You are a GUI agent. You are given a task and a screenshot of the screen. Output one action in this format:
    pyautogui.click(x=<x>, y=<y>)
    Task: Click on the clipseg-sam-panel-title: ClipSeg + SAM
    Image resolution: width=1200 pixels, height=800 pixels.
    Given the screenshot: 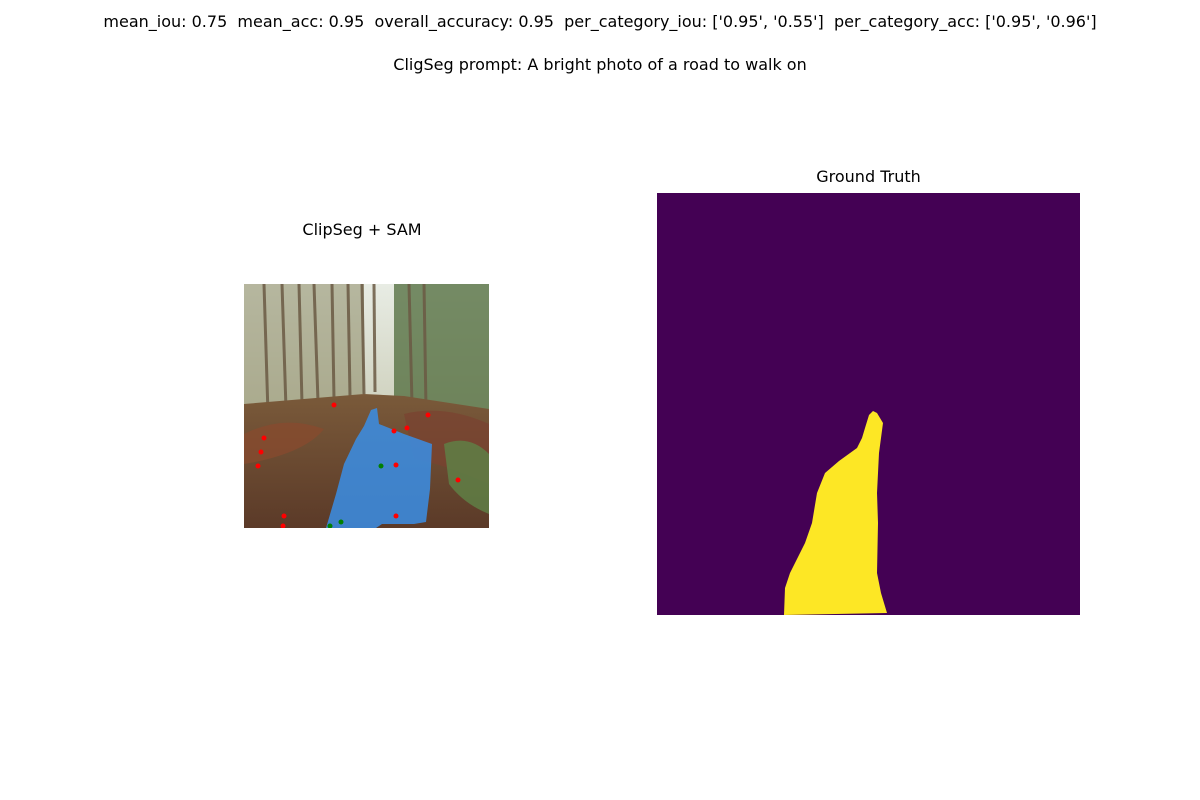 What is the action you would take?
    pyautogui.click(x=362, y=229)
    